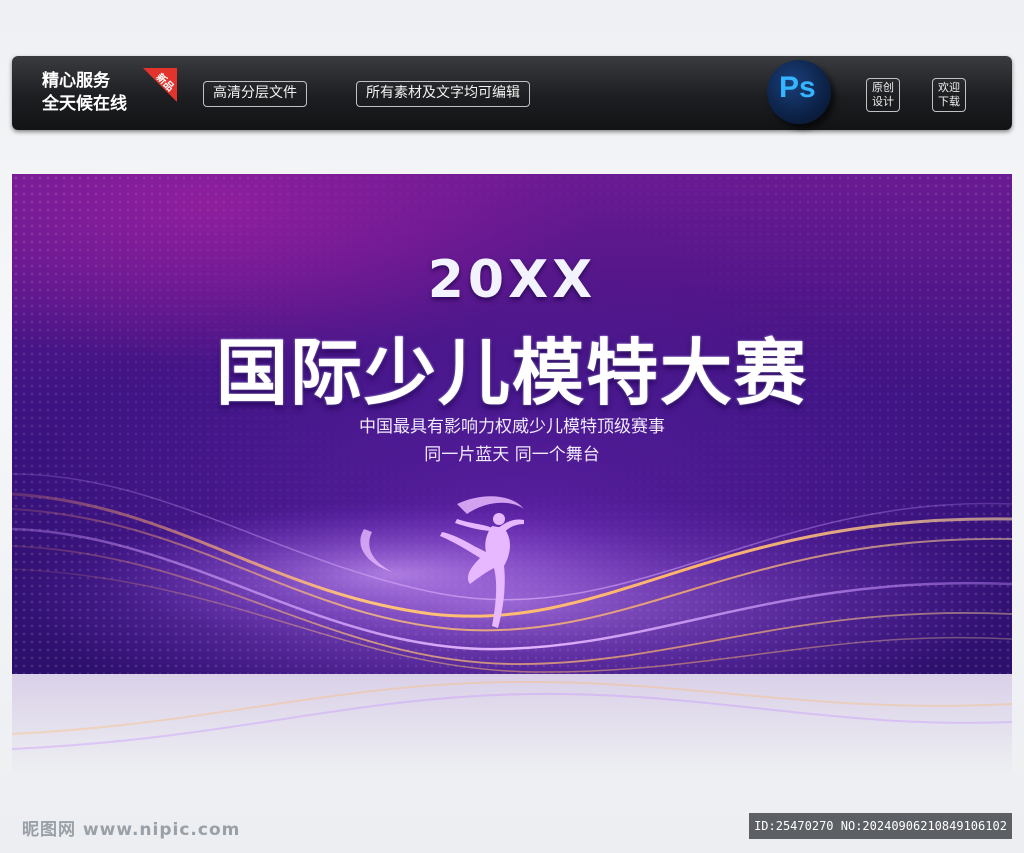 This screenshot has height=853, width=1024. I want to click on banner-reflection, so click(512, 734).